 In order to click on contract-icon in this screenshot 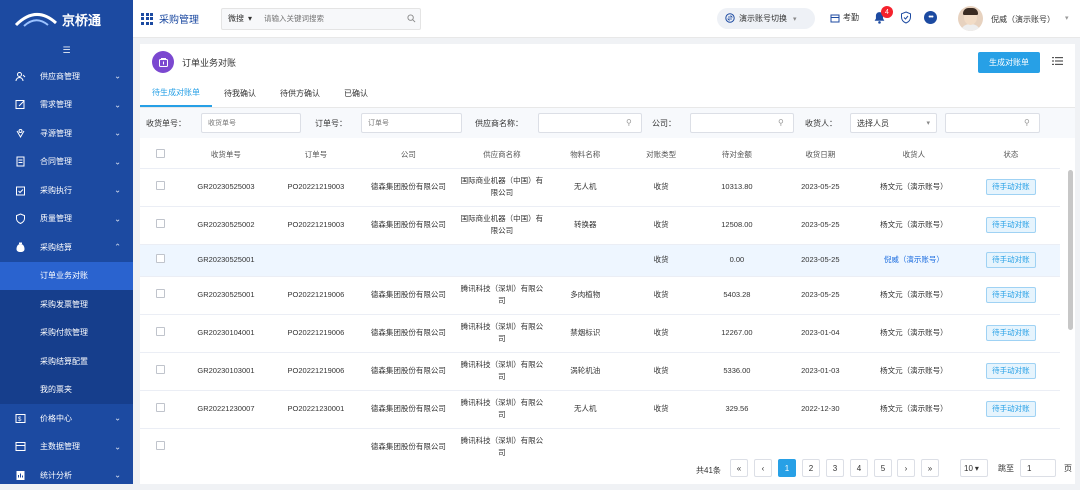, I will do `click(20, 162)`.